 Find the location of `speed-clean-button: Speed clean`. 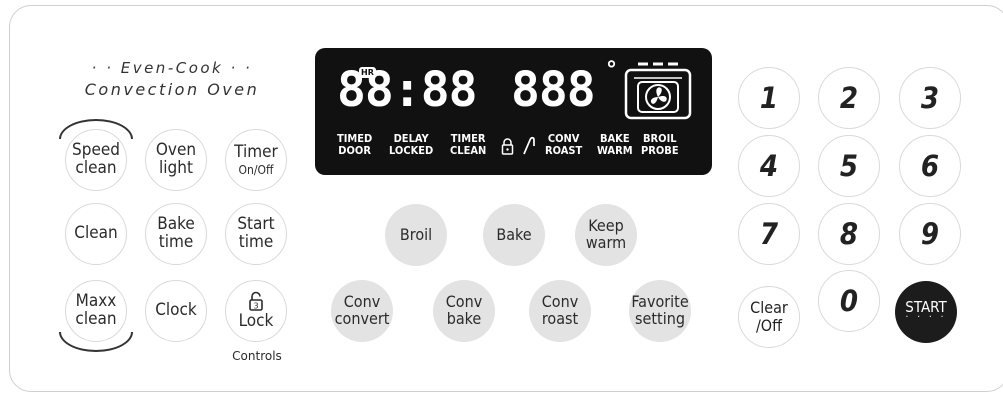

speed-clean-button: Speed clean is located at coordinates (96, 160).